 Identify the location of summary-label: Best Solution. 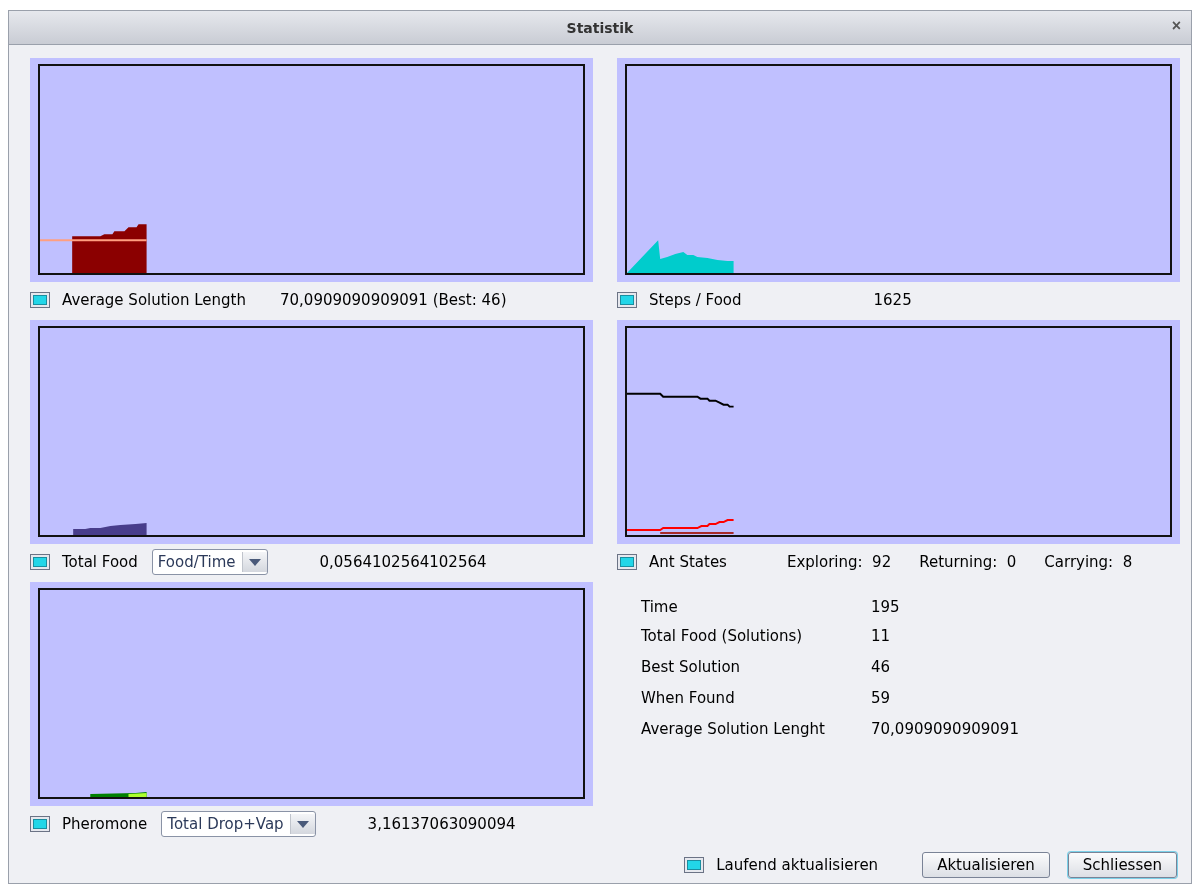
(691, 667).